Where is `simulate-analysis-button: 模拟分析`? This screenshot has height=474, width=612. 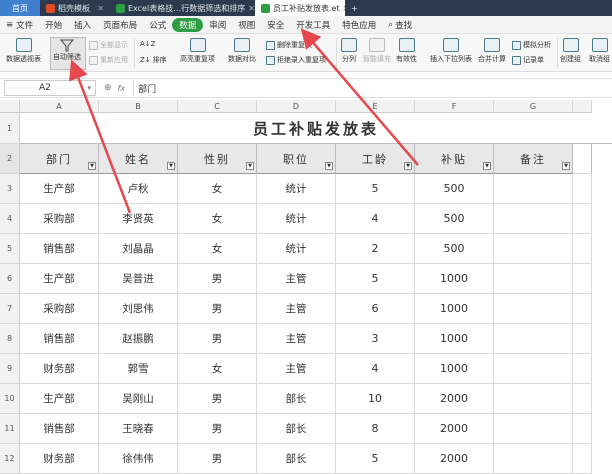 simulate-analysis-button: 模拟分析 is located at coordinates (531, 45).